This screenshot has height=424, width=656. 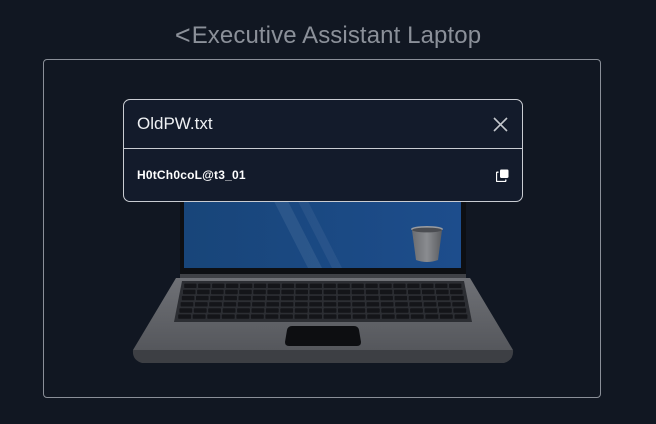 I want to click on page-title: Executive Assistant Laptop, so click(x=336, y=35).